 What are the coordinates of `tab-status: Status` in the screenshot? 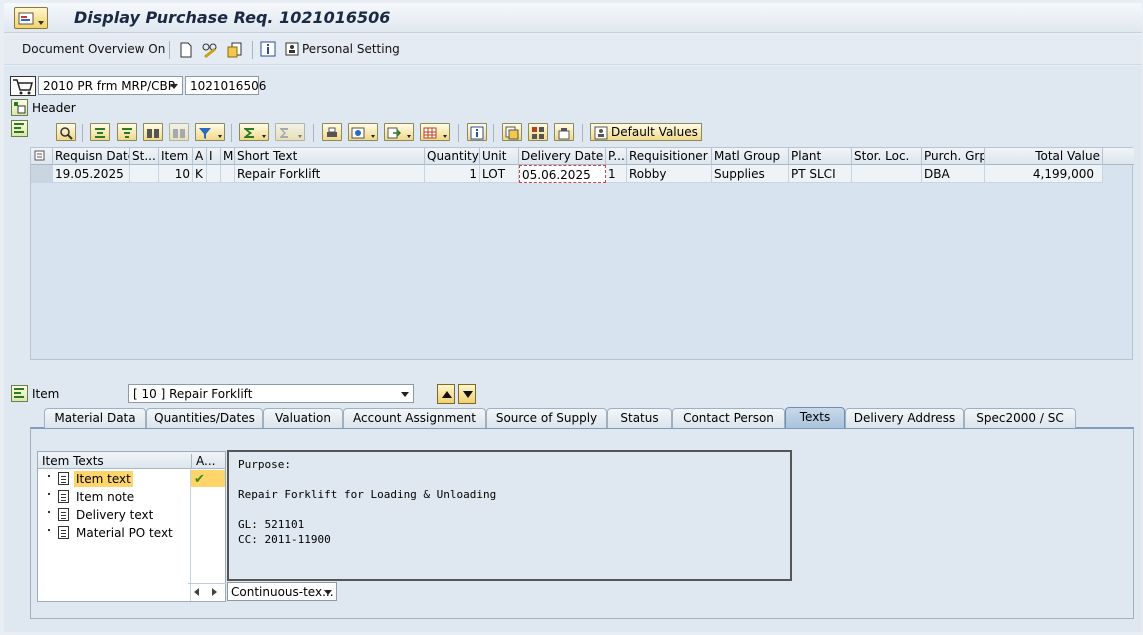 It's located at (639, 418).